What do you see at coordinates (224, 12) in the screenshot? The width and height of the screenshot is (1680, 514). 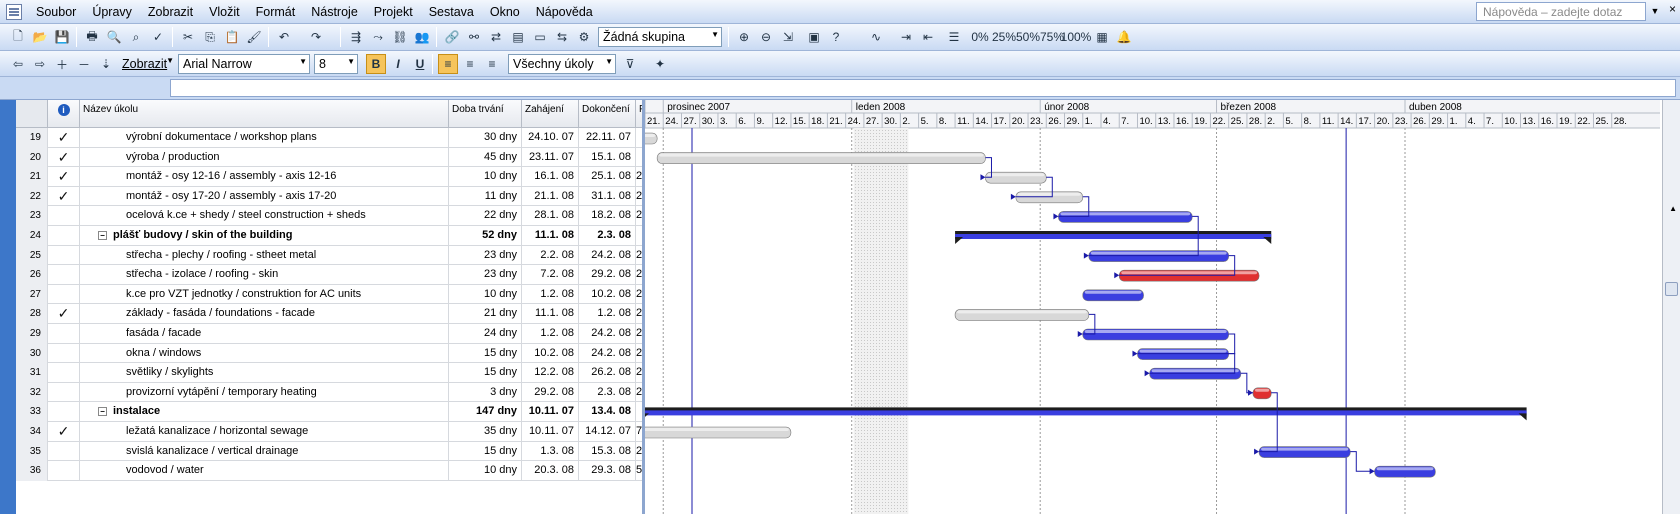 I see `menu-item: Vložit` at bounding box center [224, 12].